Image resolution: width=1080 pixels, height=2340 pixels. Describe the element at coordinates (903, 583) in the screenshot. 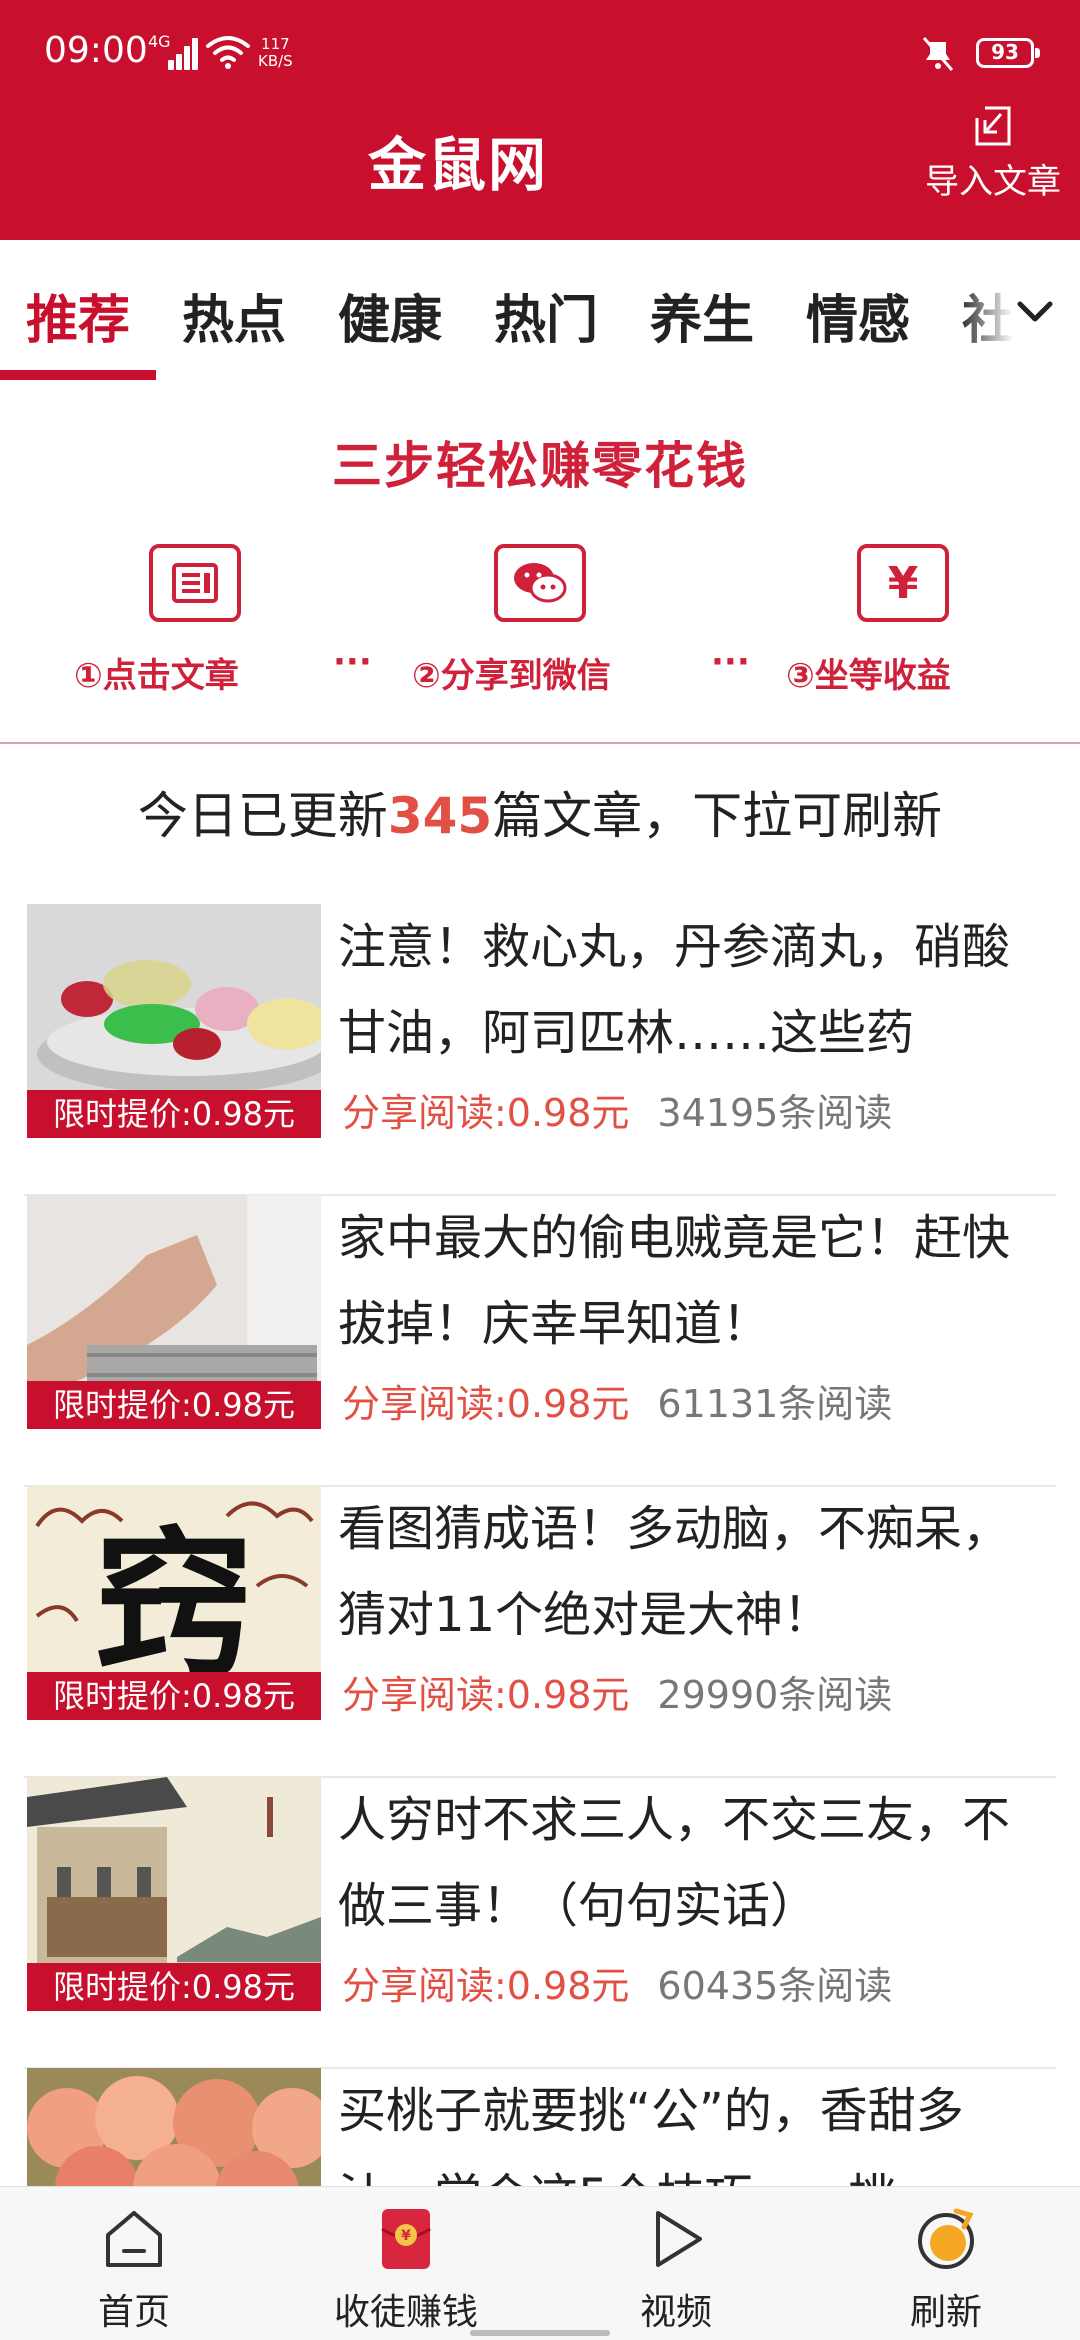

I see `yuan-icon: ¥` at that location.